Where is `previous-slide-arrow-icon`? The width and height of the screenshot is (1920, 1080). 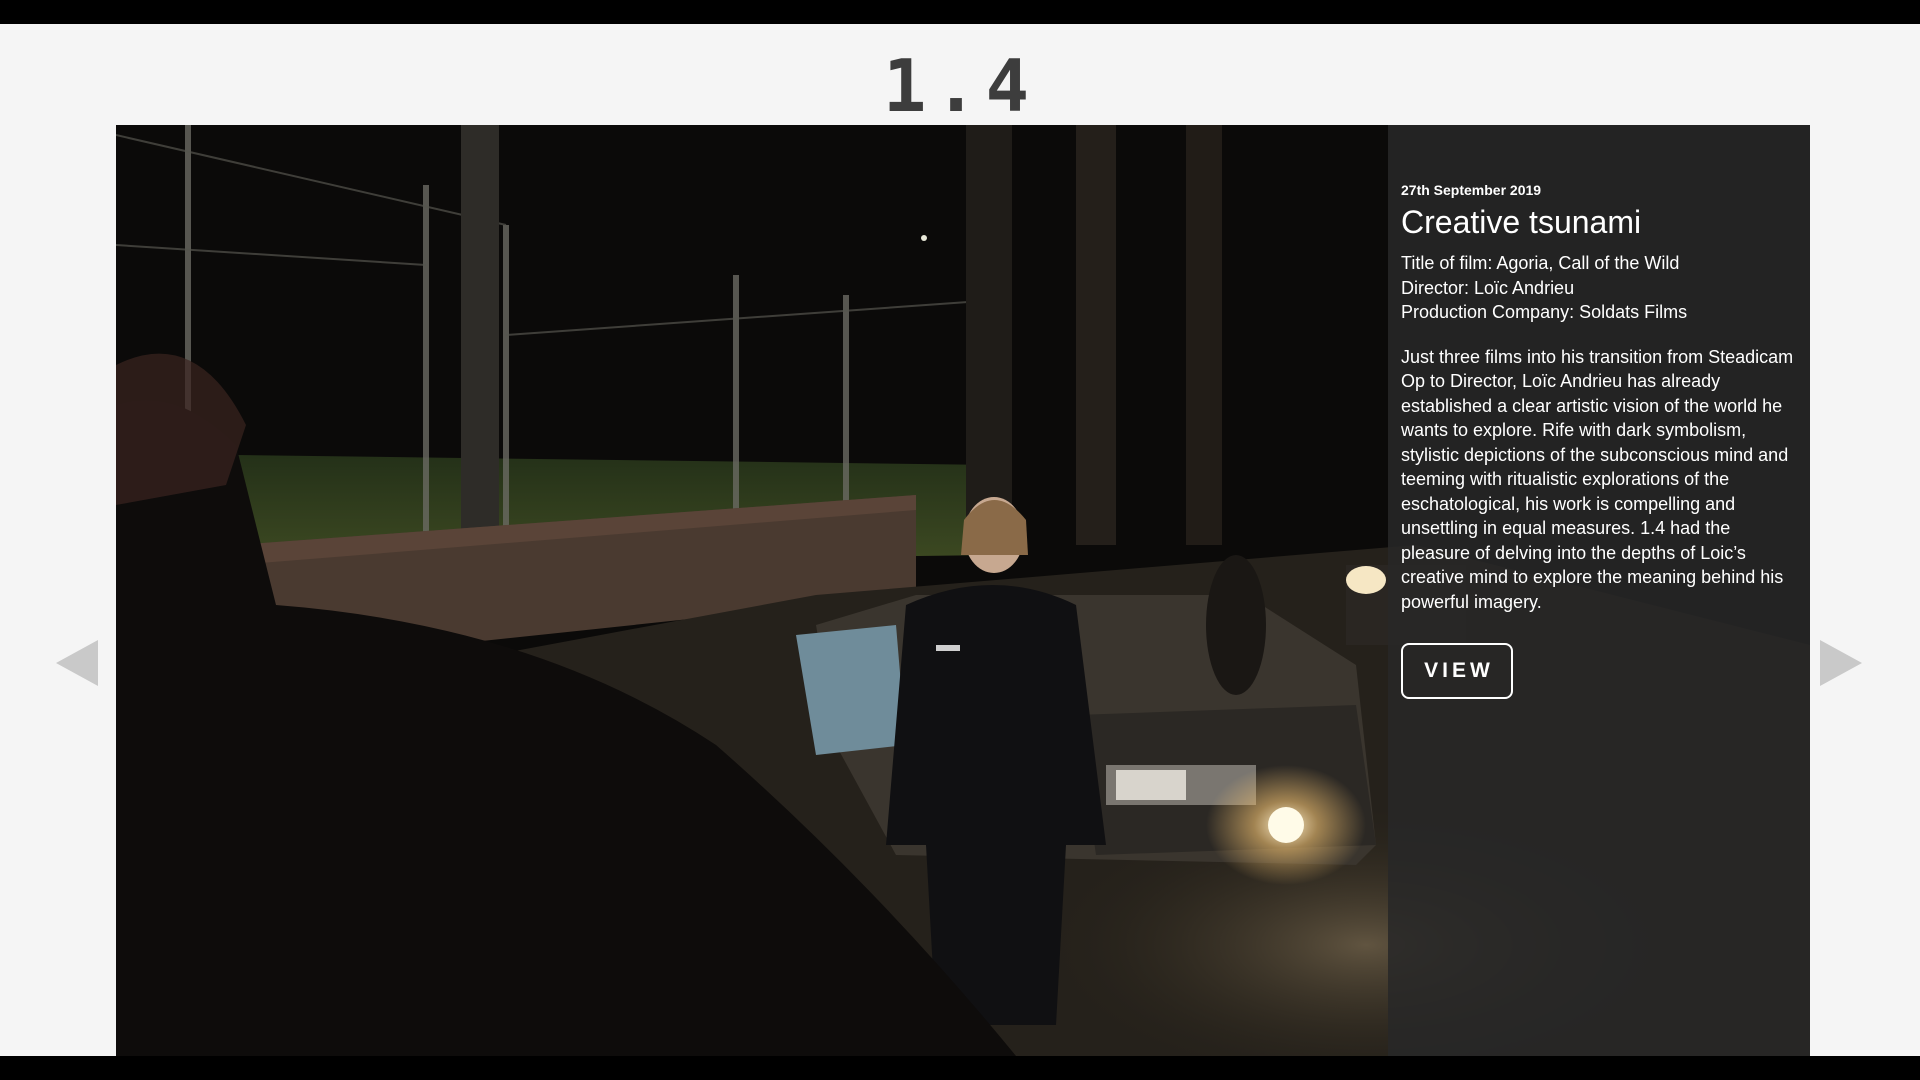 previous-slide-arrow-icon is located at coordinates (77, 663).